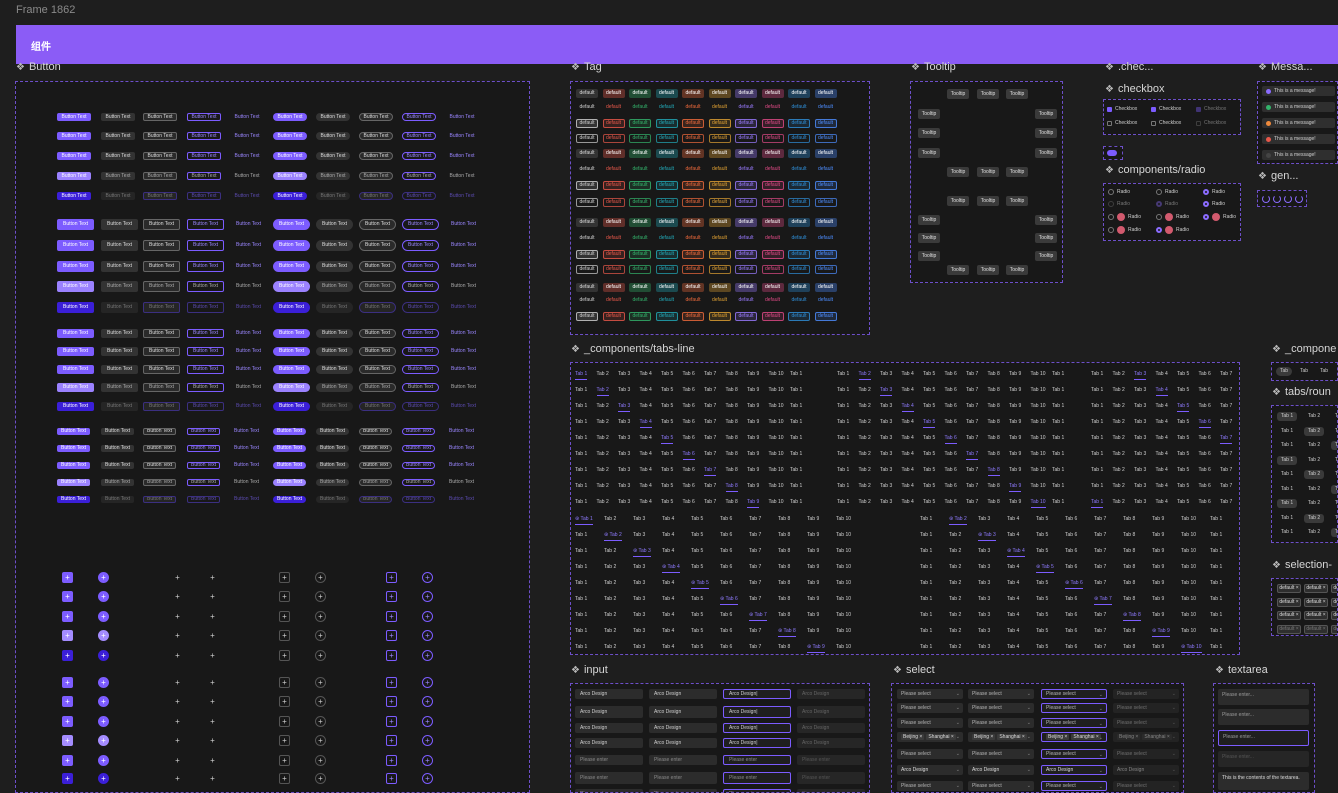 This screenshot has height=793, width=1338. What do you see at coordinates (1263, 781) in the screenshot?
I see `textarea-field: This is the contents of the textarea.` at bounding box center [1263, 781].